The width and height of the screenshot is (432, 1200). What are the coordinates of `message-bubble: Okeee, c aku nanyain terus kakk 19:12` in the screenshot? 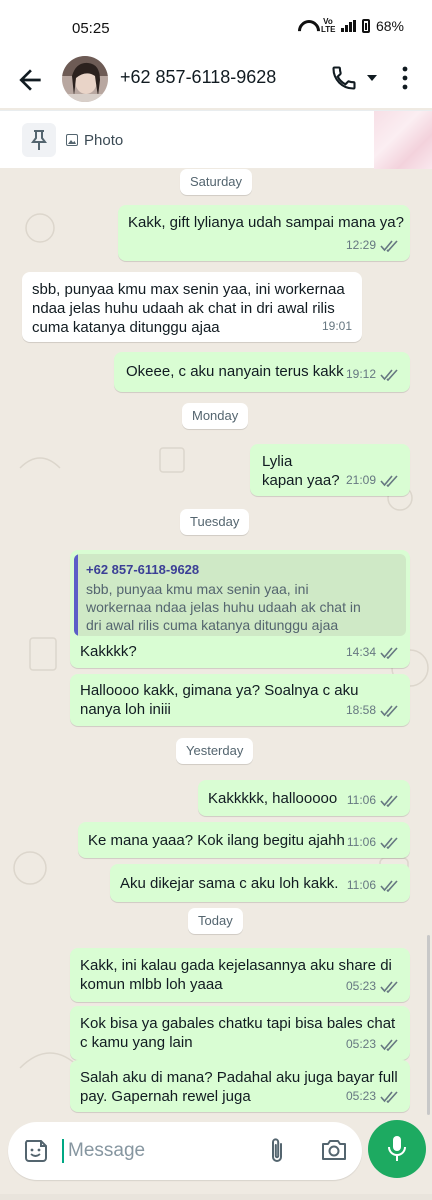 It's located at (262, 372).